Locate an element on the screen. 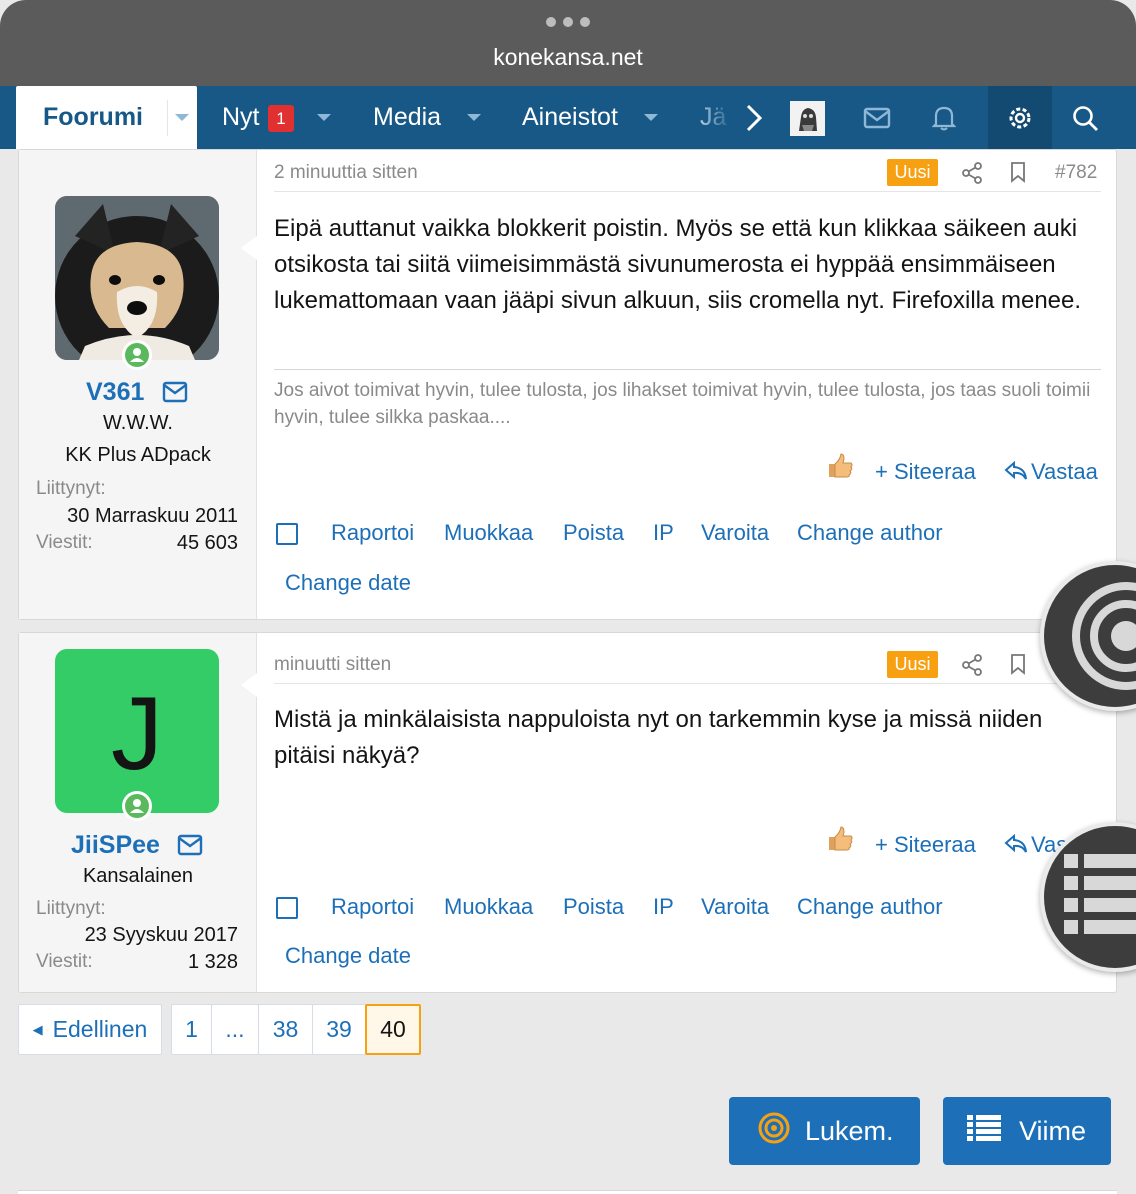  pagination-prev-button: ◀ Edellinen is located at coordinates (90, 1029).